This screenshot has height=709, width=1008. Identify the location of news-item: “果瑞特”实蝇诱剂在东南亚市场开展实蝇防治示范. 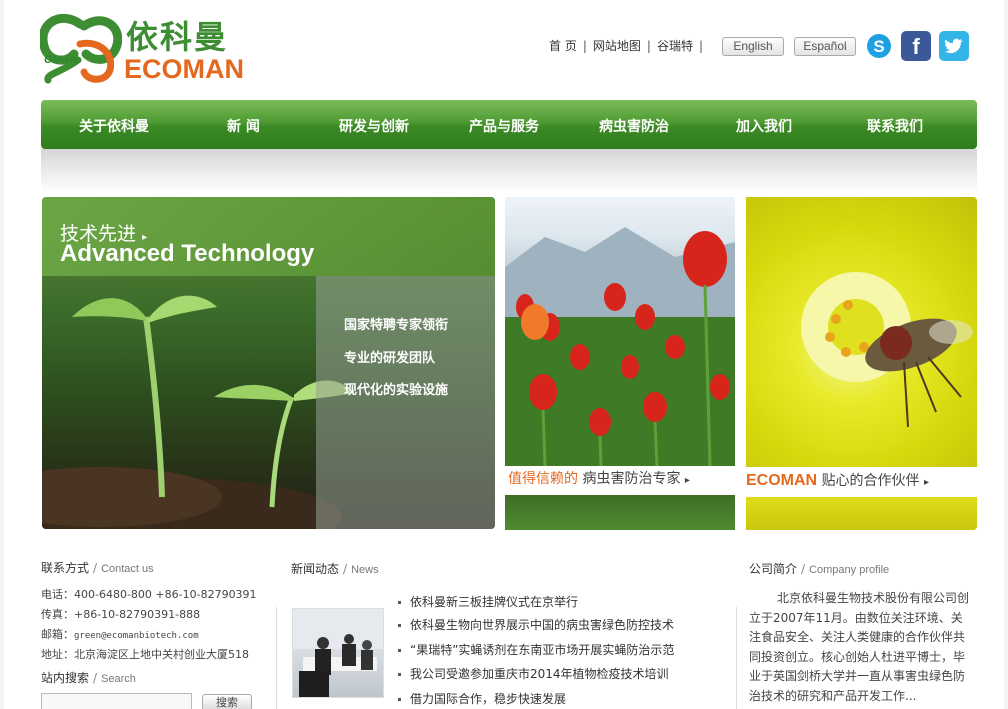
(536, 649).